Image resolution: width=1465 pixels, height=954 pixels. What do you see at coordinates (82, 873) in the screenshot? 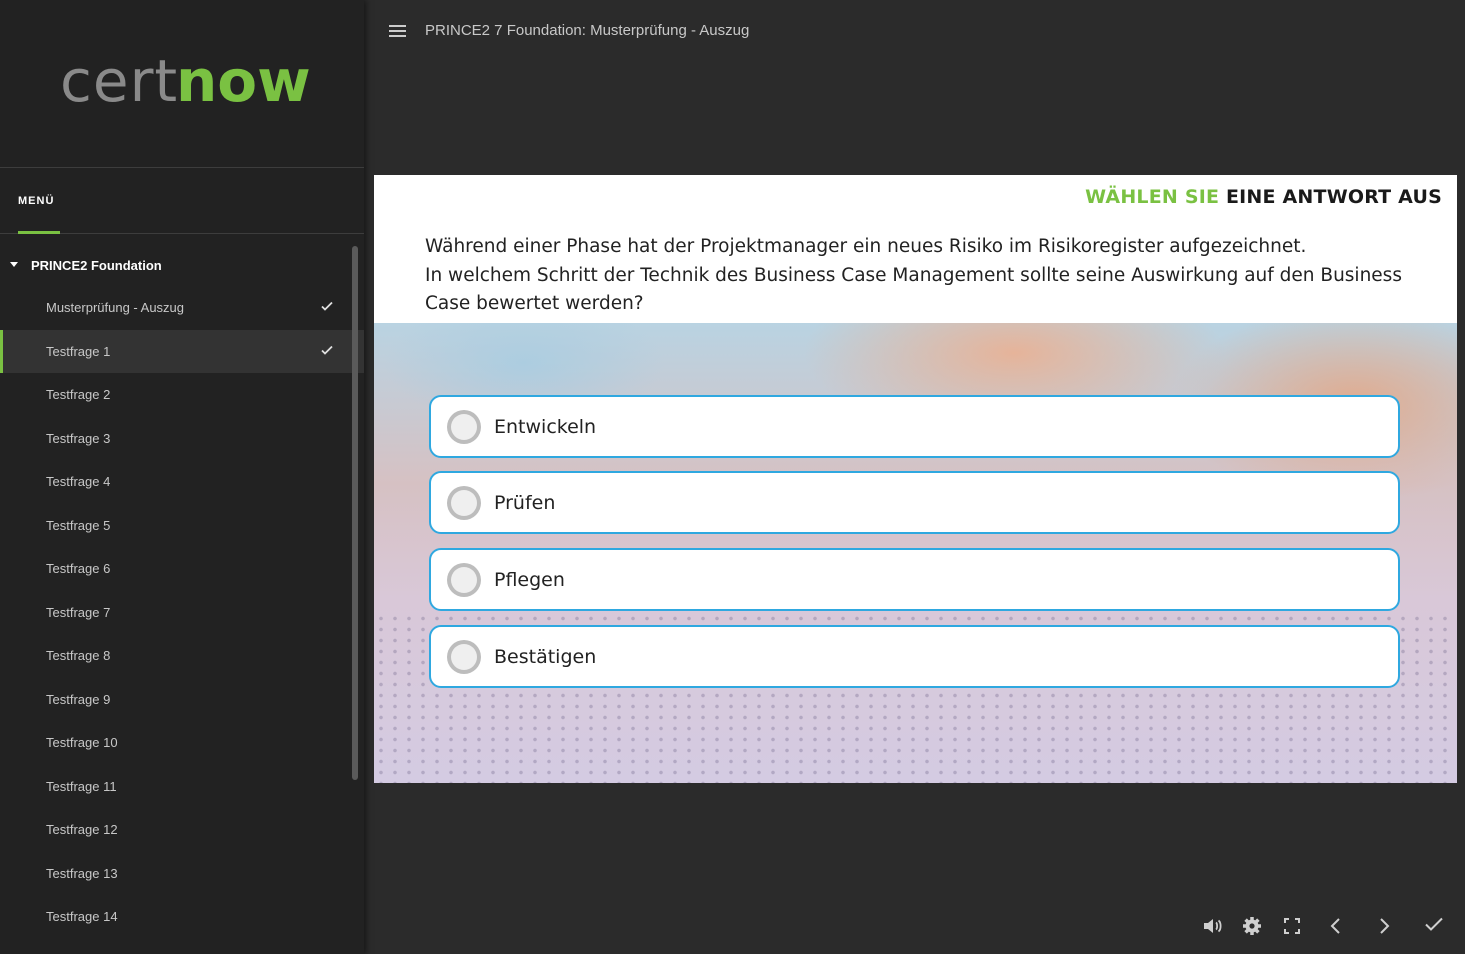
I see `sidebar-item-label: Testfrage 13` at bounding box center [82, 873].